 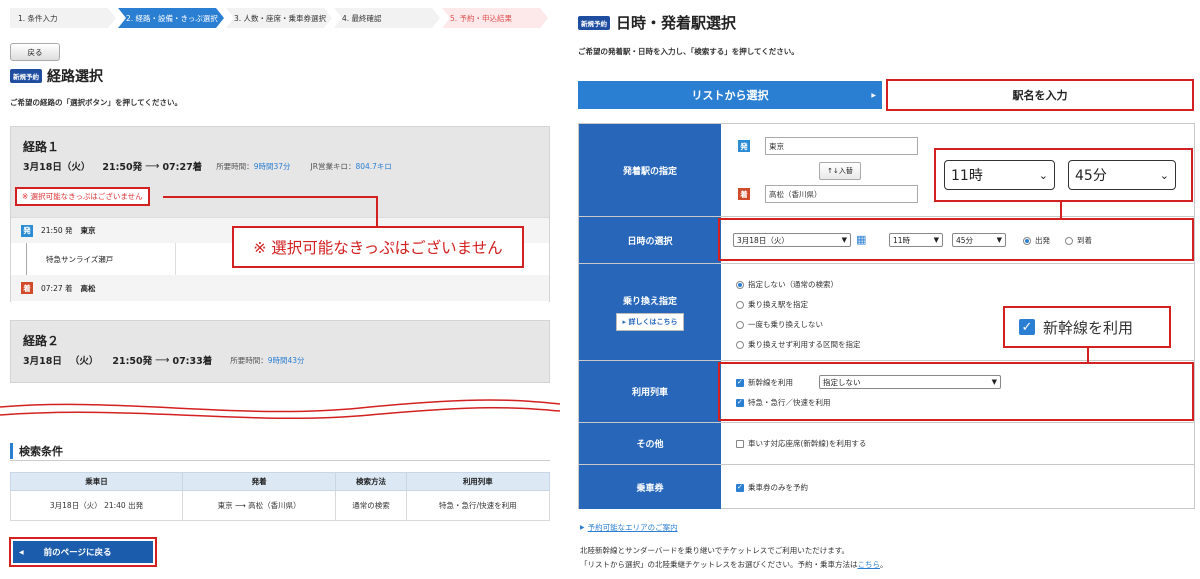 What do you see at coordinates (840, 171) in the screenshot?
I see `swap-button: ↑↓入替` at bounding box center [840, 171].